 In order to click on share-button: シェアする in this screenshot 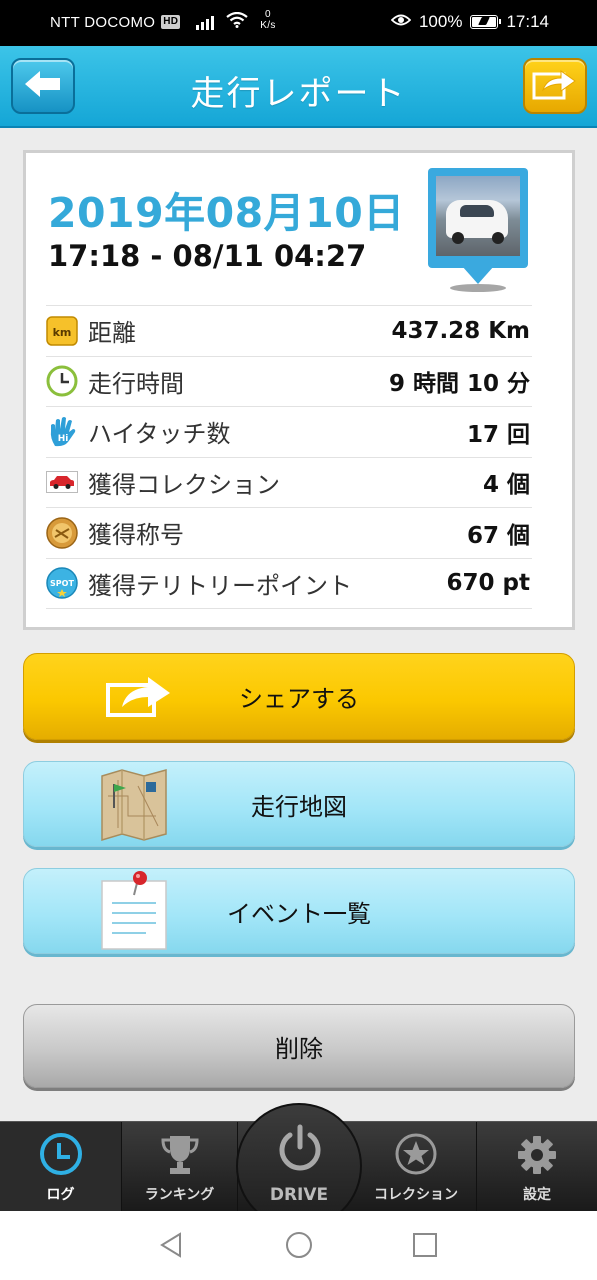, I will do `click(299, 696)`.